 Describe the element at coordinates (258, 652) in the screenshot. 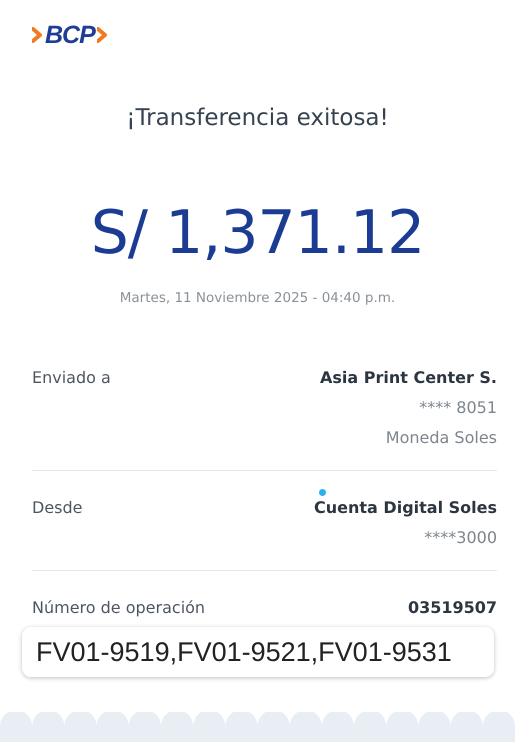

I see `reference-note: FV01-9519,FV01-9521,FV01-9531` at that location.